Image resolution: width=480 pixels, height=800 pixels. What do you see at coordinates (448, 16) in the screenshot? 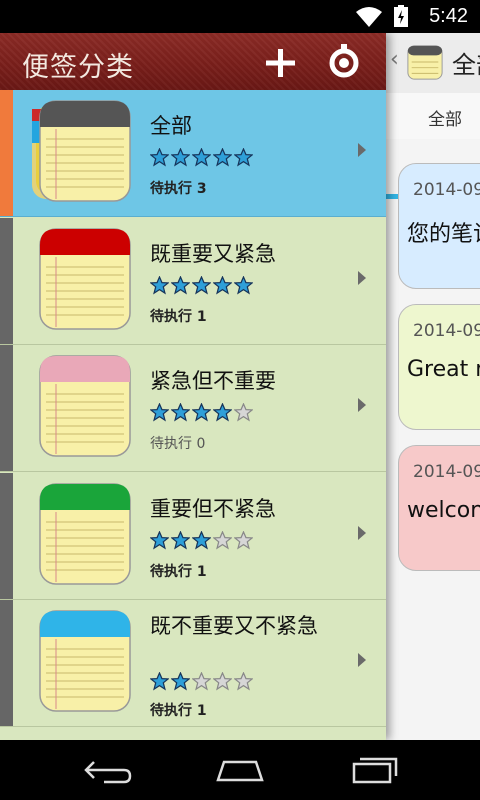
I see `clock: 5:42` at bounding box center [448, 16].